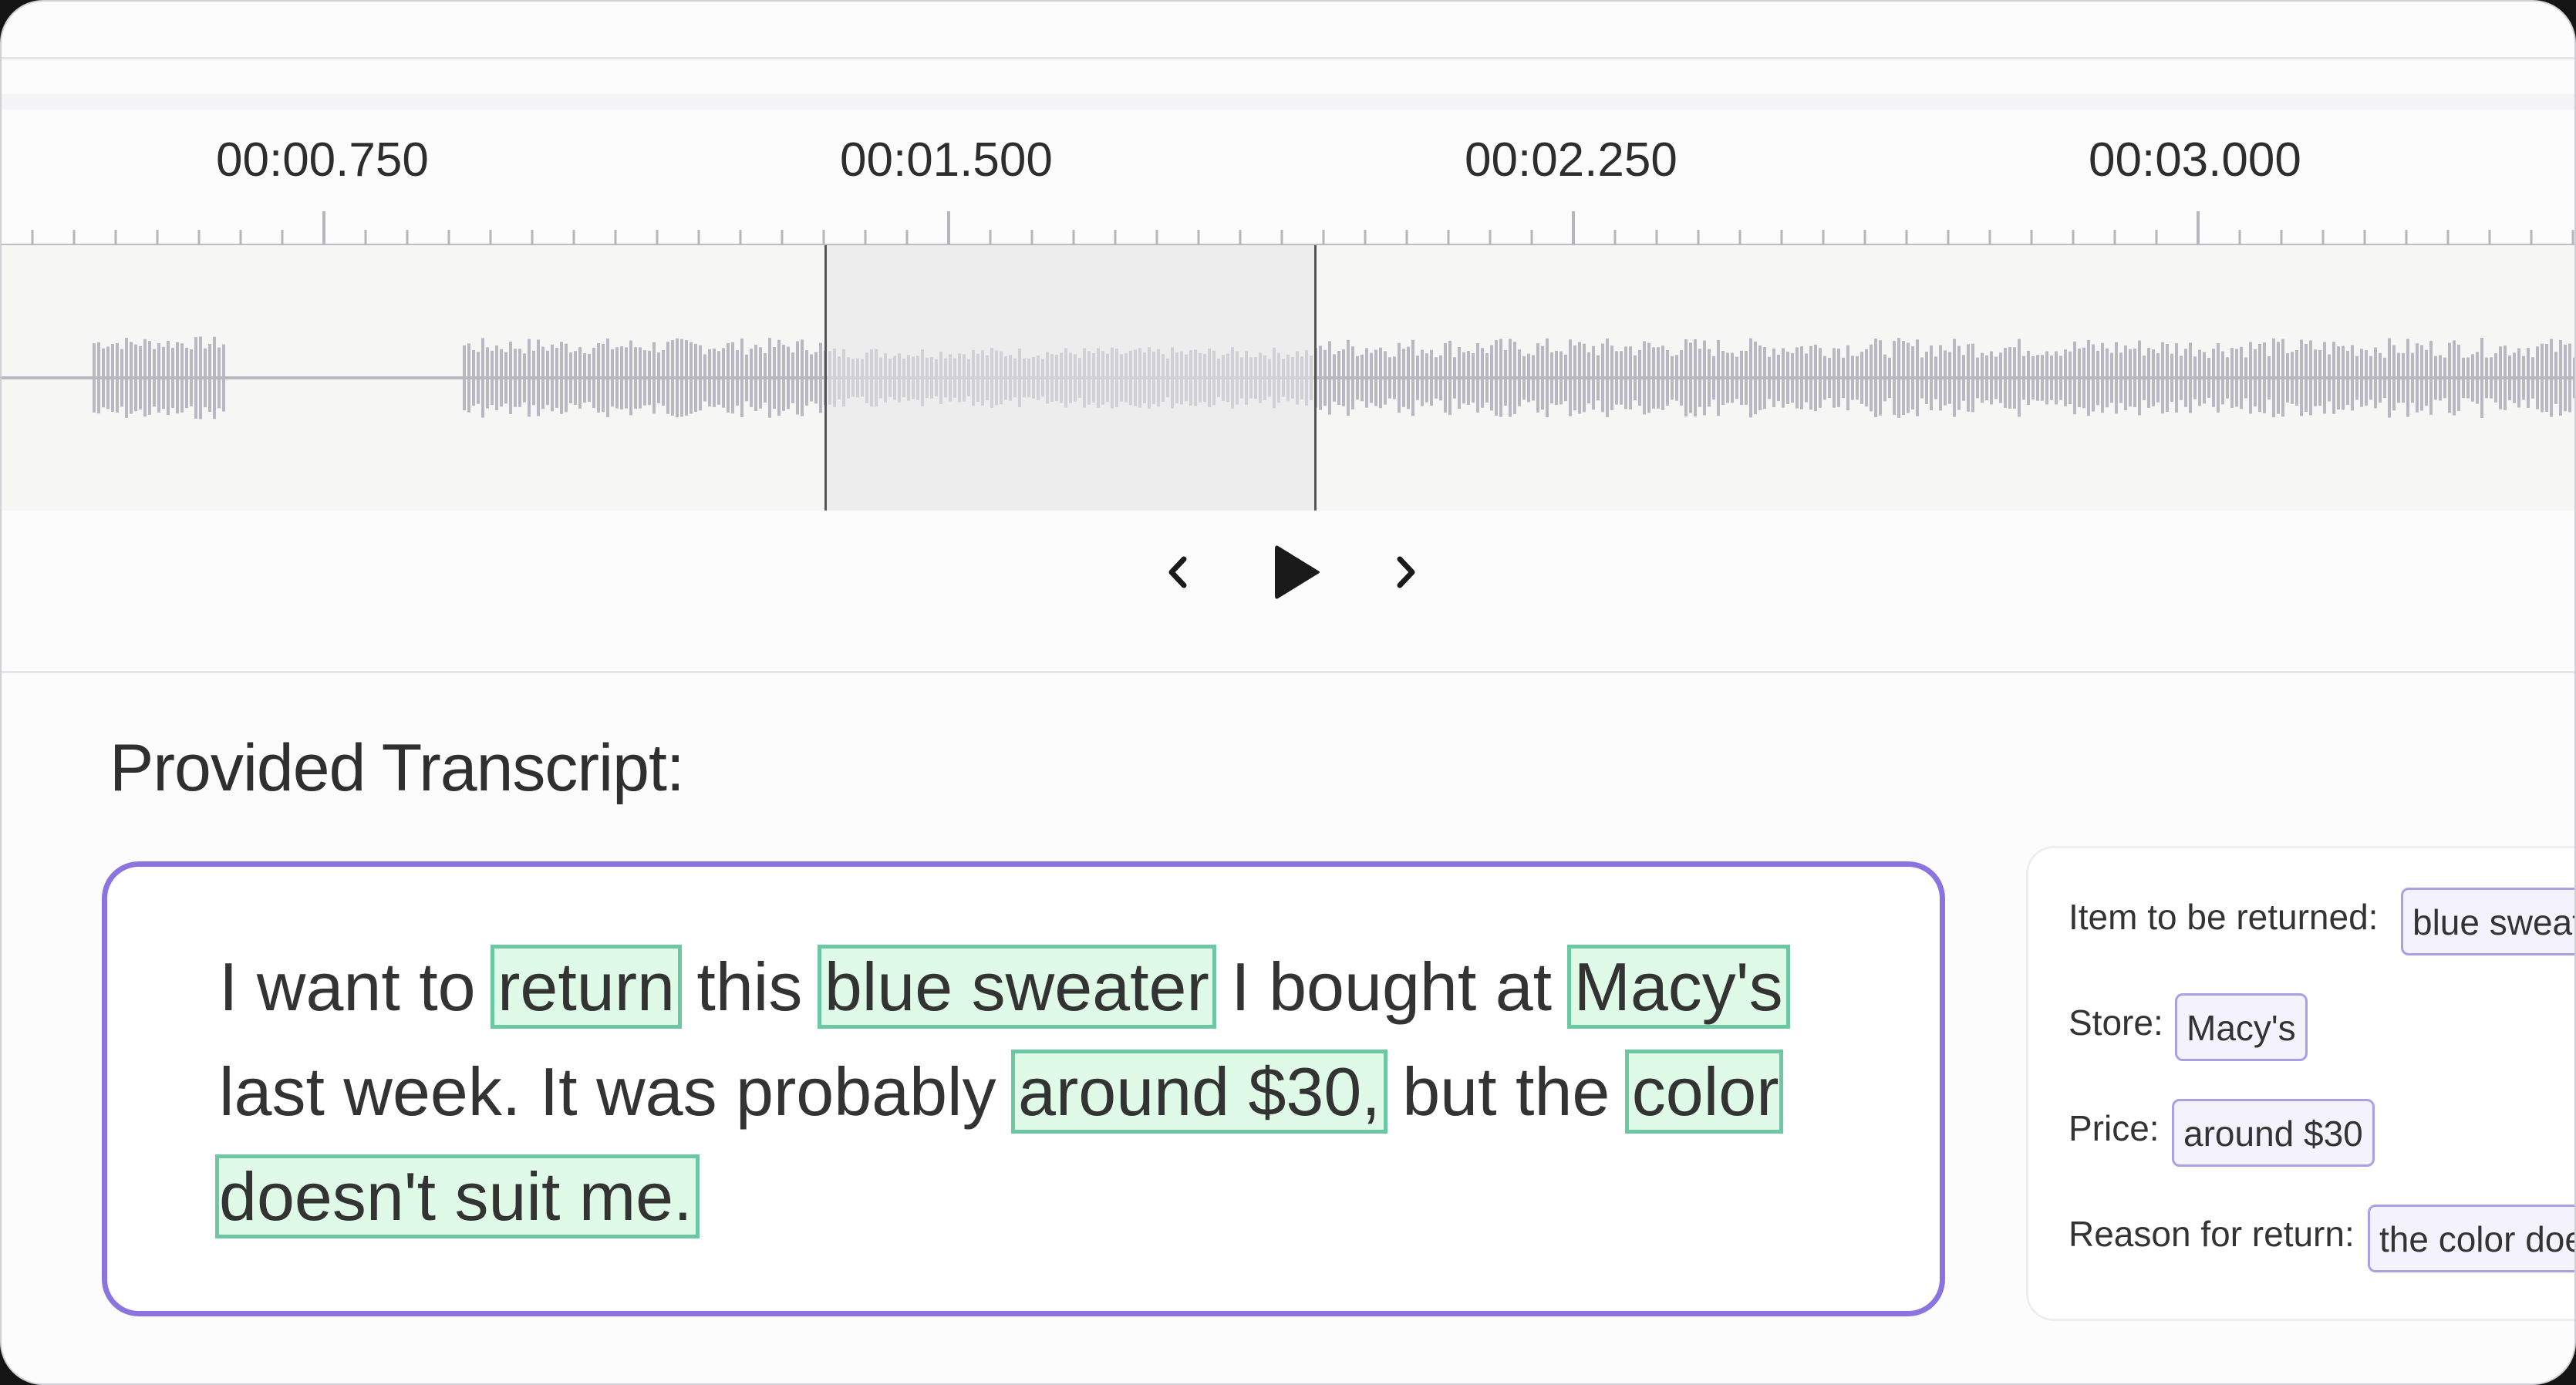 The height and width of the screenshot is (1385, 2576). What do you see at coordinates (2195, 160) in the screenshot?
I see `tick-label: 00:03.000` at bounding box center [2195, 160].